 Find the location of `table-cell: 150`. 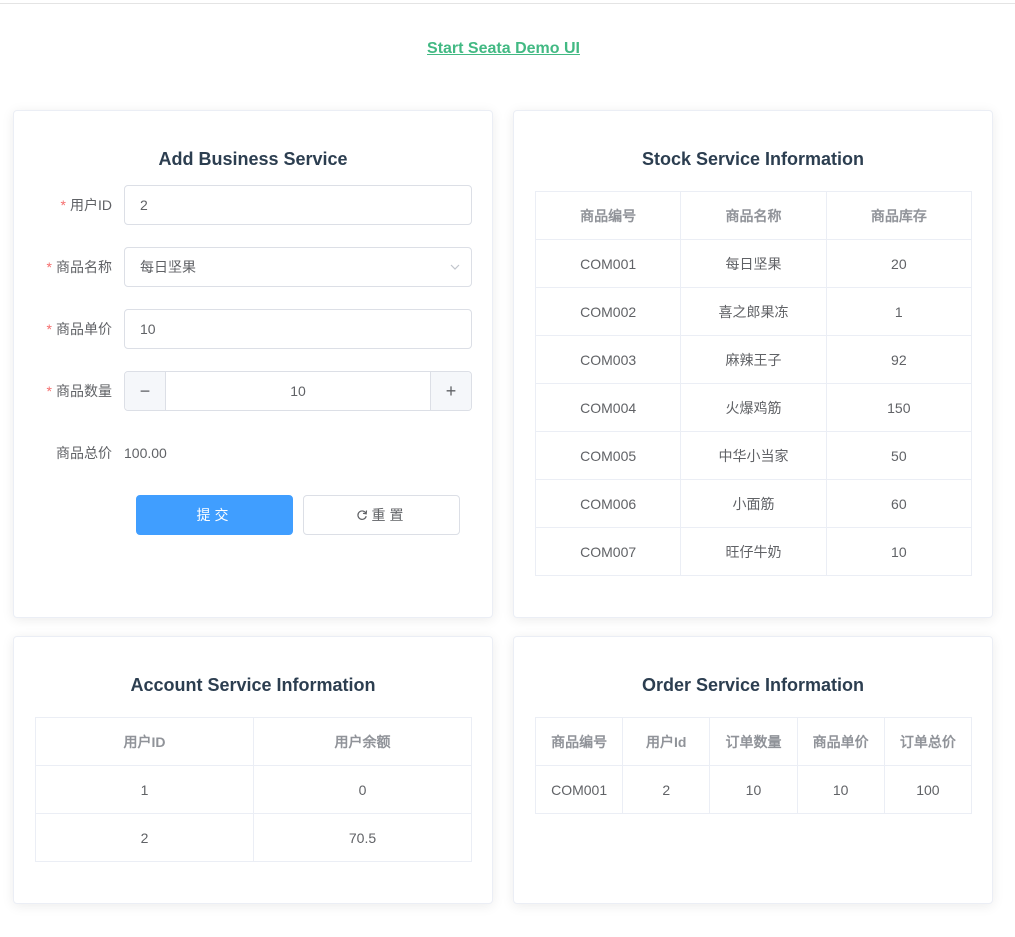

table-cell: 150 is located at coordinates (899, 407).